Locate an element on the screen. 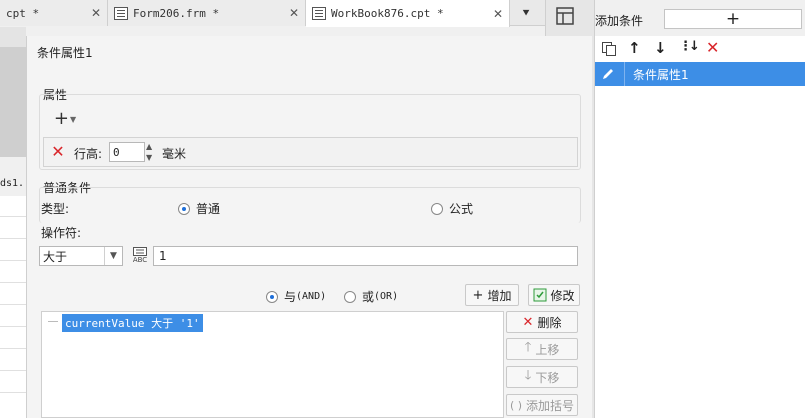 Image resolution: width=805 pixels, height=418 pixels. tab-label: cpt * is located at coordinates (23, 13).